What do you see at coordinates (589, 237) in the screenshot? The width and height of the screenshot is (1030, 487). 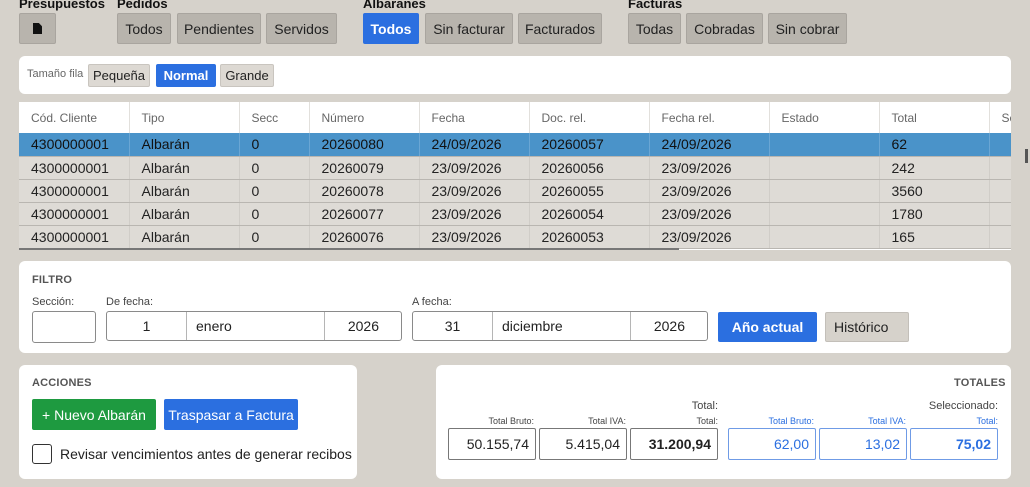 I see `table-cell: 20260053` at bounding box center [589, 237].